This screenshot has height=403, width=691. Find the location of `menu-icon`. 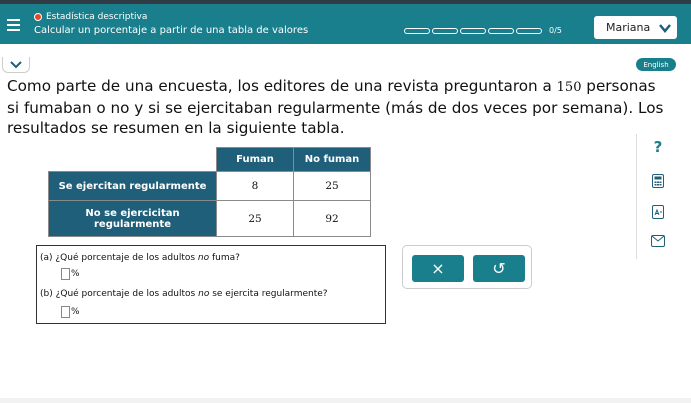

menu-icon is located at coordinates (13, 25).